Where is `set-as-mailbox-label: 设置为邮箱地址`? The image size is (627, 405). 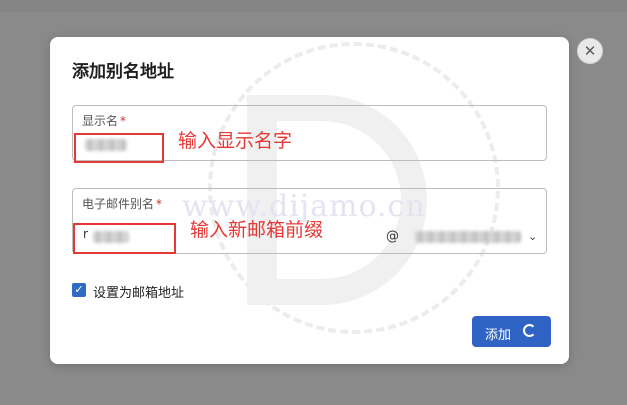 set-as-mailbox-label: 设置为邮箱地址 is located at coordinates (138, 291).